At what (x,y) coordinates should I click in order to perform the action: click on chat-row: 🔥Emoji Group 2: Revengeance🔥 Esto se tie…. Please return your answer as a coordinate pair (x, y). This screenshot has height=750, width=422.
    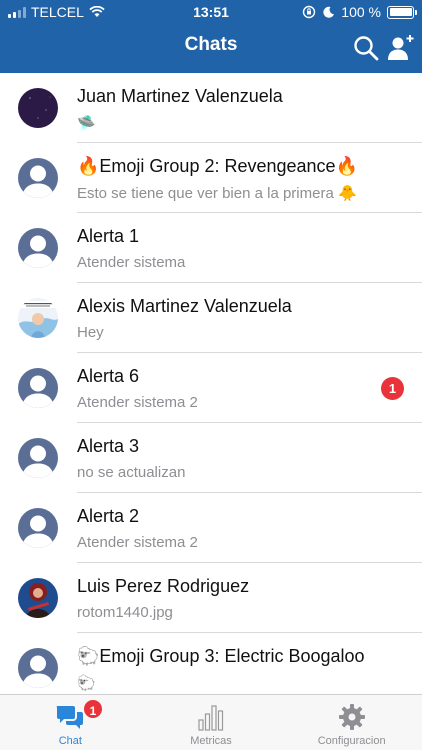
    Looking at the image, I should click on (211, 178).